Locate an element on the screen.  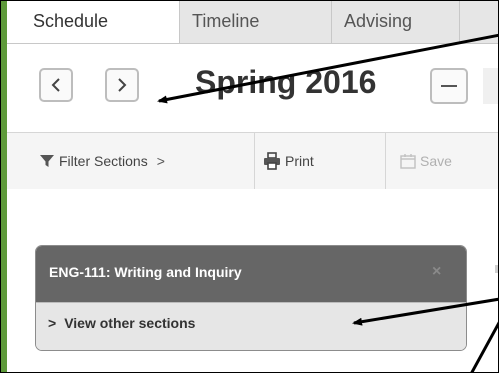
tab-bar: Schedule Timeline Advising is located at coordinates (252, 22).